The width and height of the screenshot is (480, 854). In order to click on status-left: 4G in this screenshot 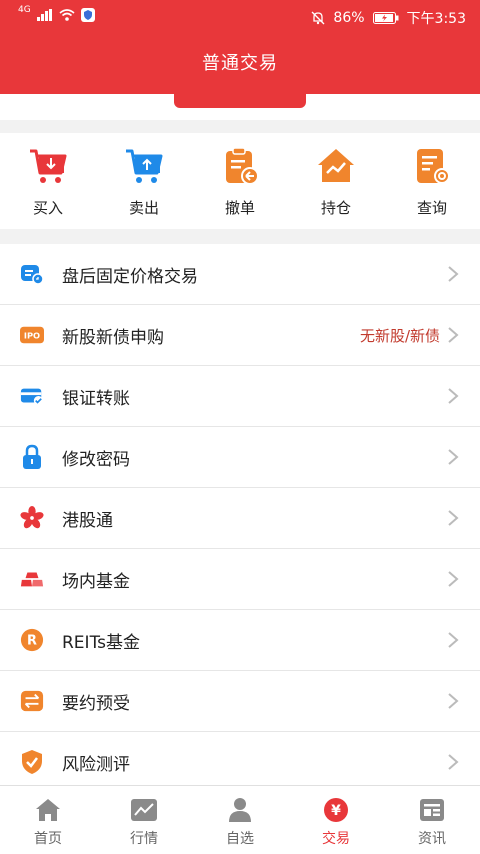, I will do `click(56, 13)`.